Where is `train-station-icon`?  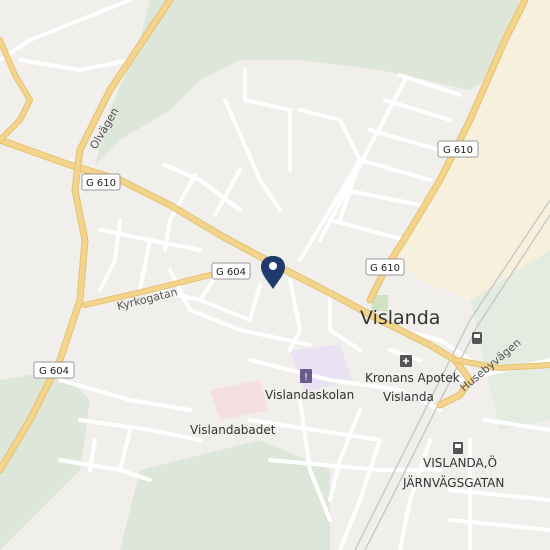 train-station-icon is located at coordinates (477, 338).